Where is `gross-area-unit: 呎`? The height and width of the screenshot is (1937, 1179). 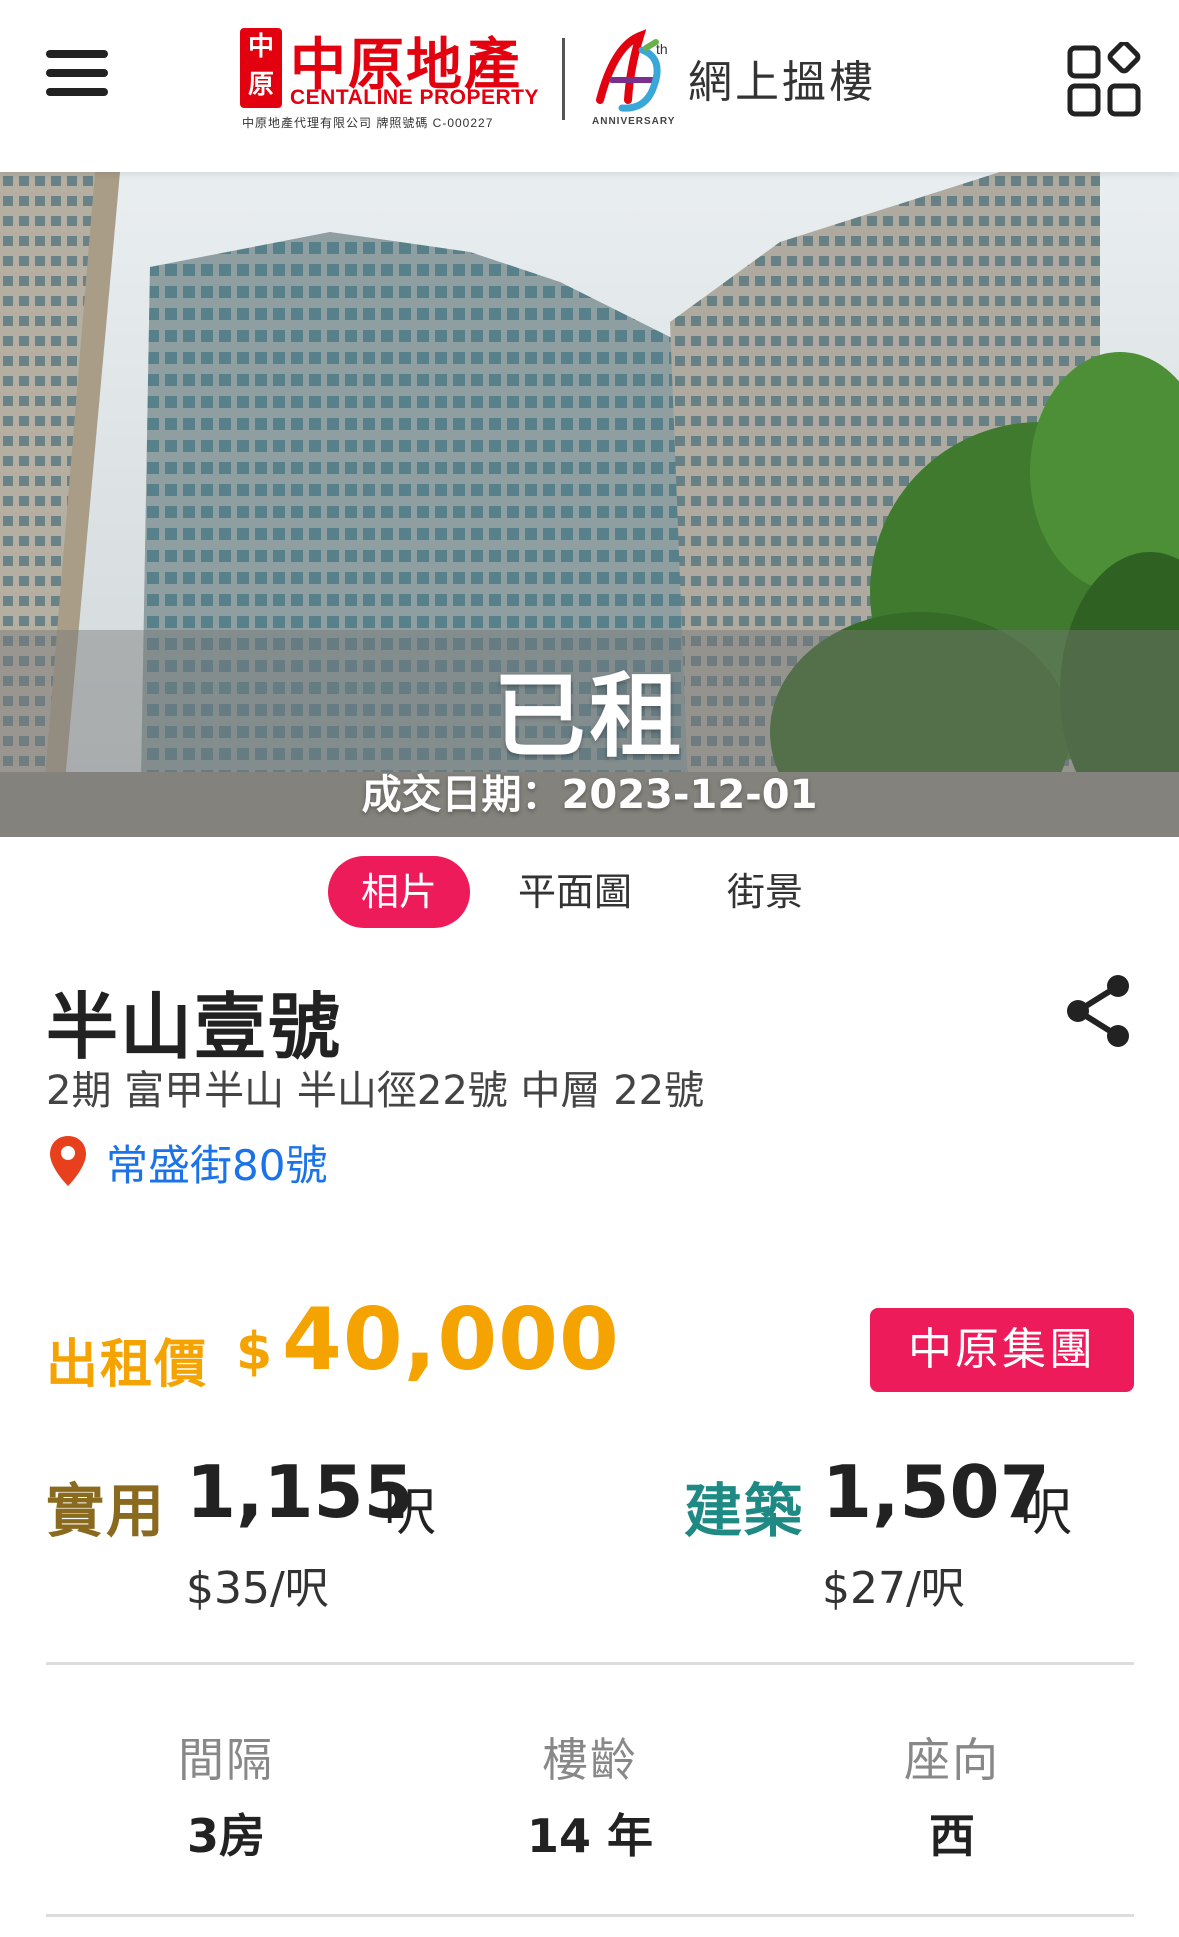
gross-area-unit: 呎 is located at coordinates (1046, 1513).